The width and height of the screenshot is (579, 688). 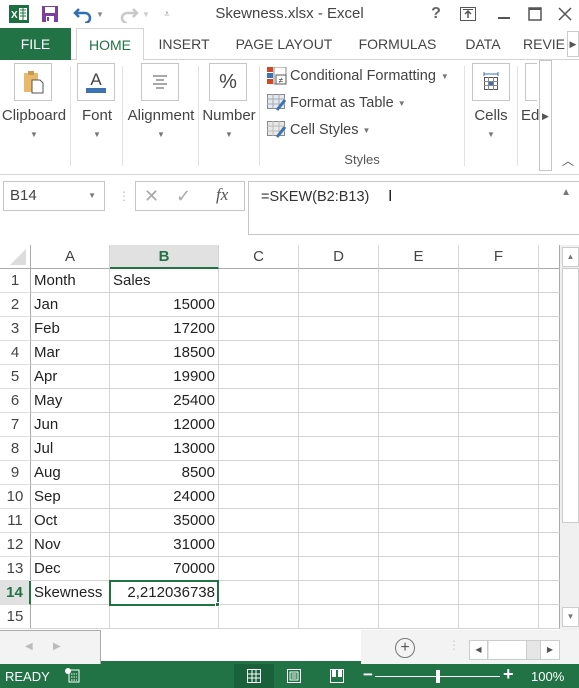 I want to click on page-break-preview-icon, so click(x=337, y=678).